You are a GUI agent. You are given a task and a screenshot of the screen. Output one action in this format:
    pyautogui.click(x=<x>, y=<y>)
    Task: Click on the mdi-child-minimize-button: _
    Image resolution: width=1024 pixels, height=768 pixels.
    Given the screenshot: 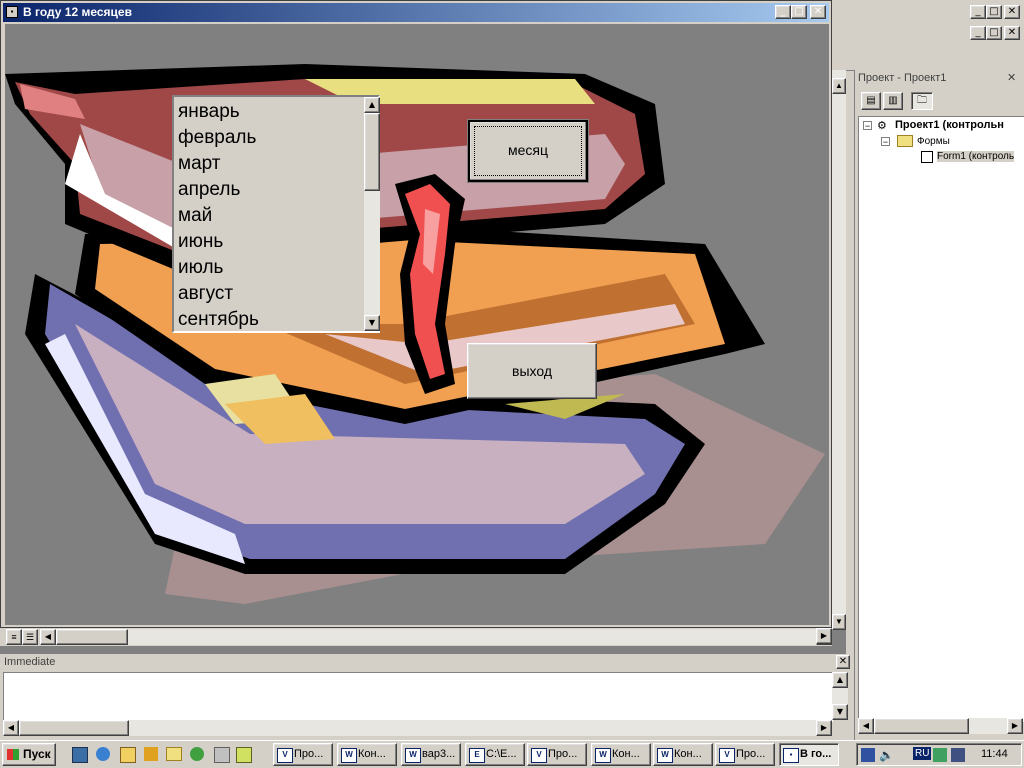 What is the action you would take?
    pyautogui.click(x=978, y=33)
    